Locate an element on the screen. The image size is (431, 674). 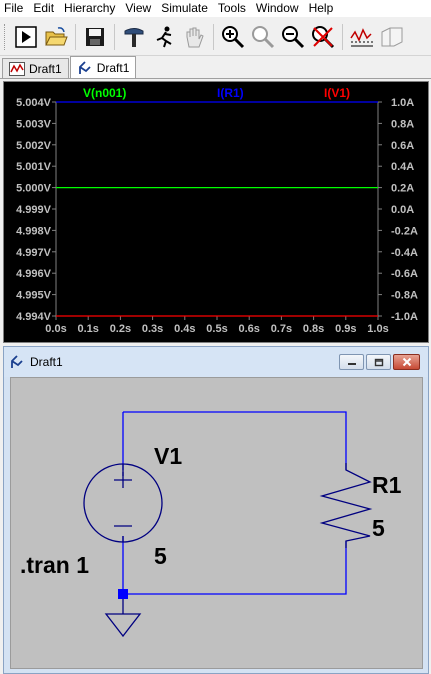
control-panel-hammer-icon is located at coordinates (134, 37).